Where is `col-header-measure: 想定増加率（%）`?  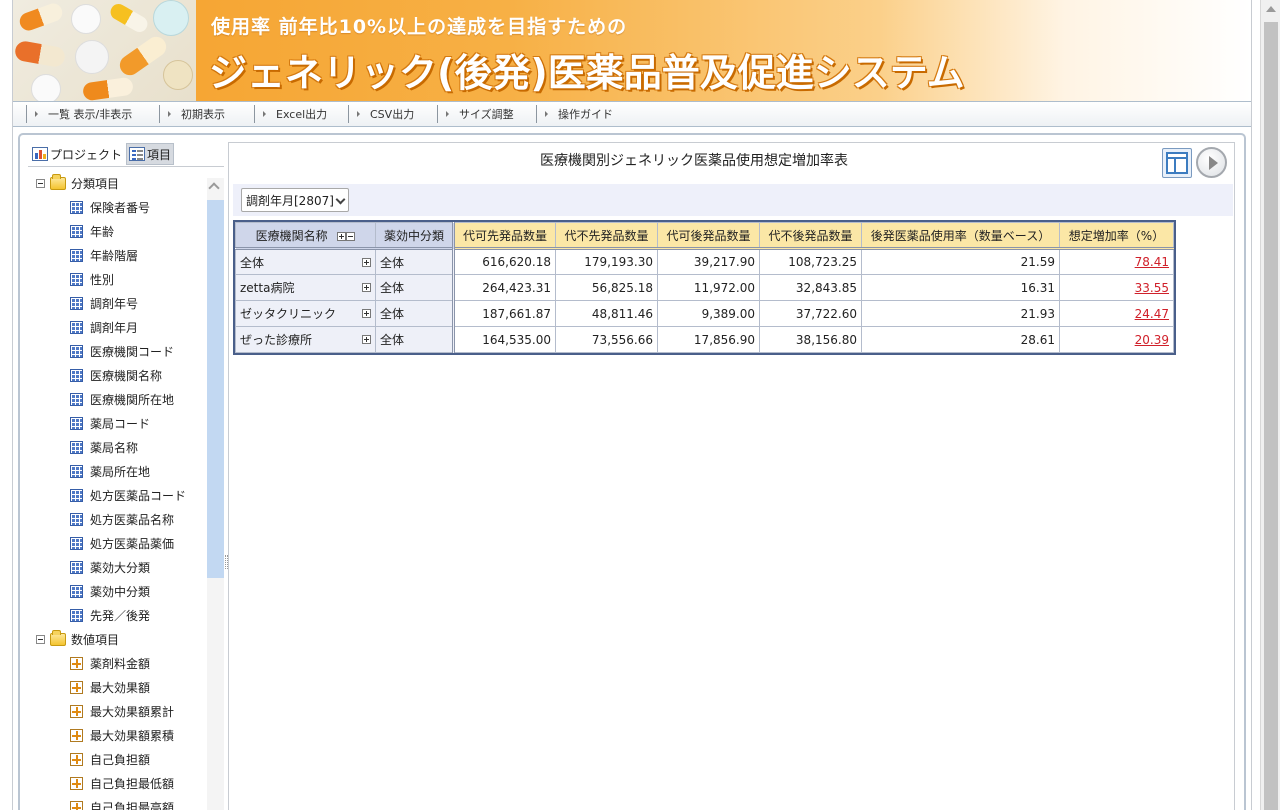 col-header-measure: 想定増加率（%） is located at coordinates (1116, 235).